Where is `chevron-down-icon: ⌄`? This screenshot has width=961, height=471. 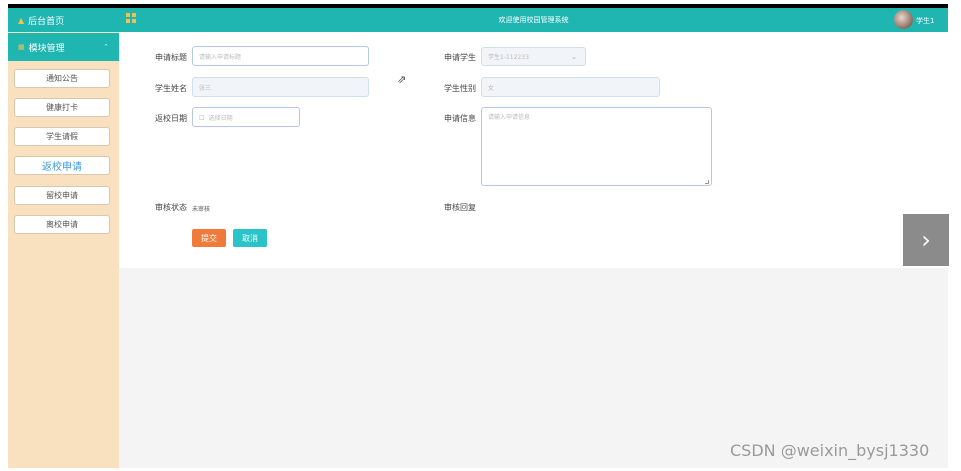
chevron-down-icon: ⌄ is located at coordinates (574, 56).